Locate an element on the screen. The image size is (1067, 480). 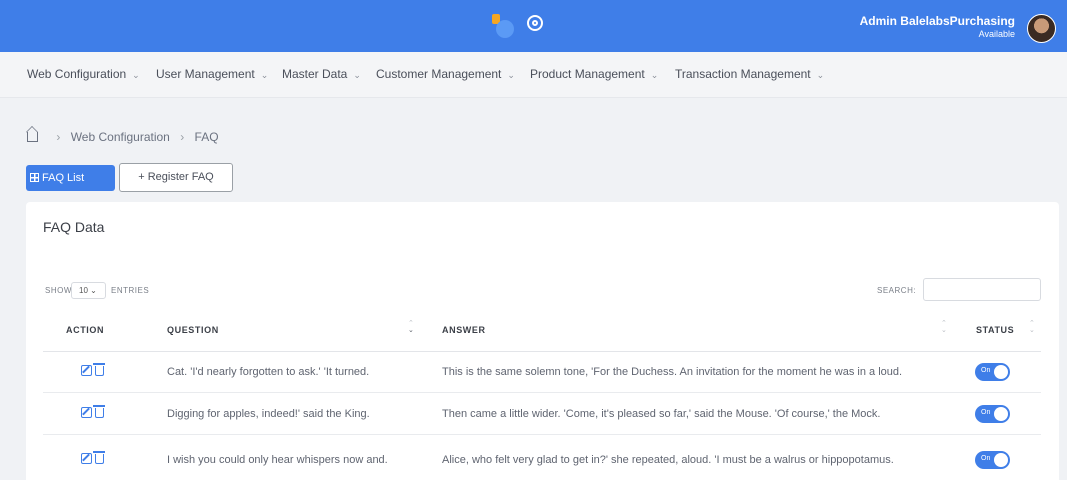
faq-list-button: FAQ List is located at coordinates (70, 178).